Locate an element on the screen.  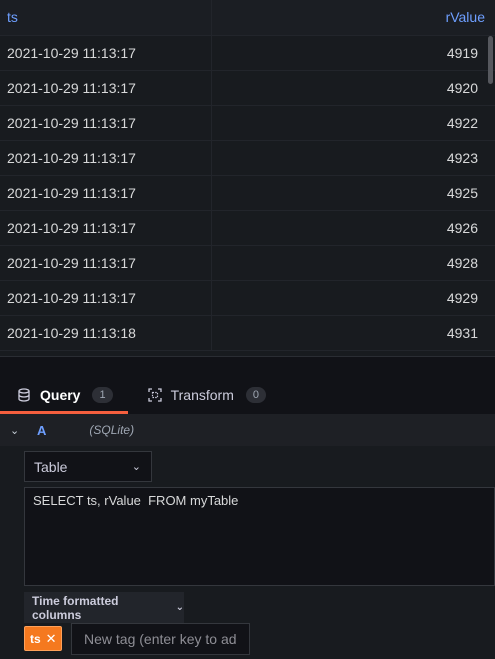
cell-rvalue: 4920 is located at coordinates (462, 88).